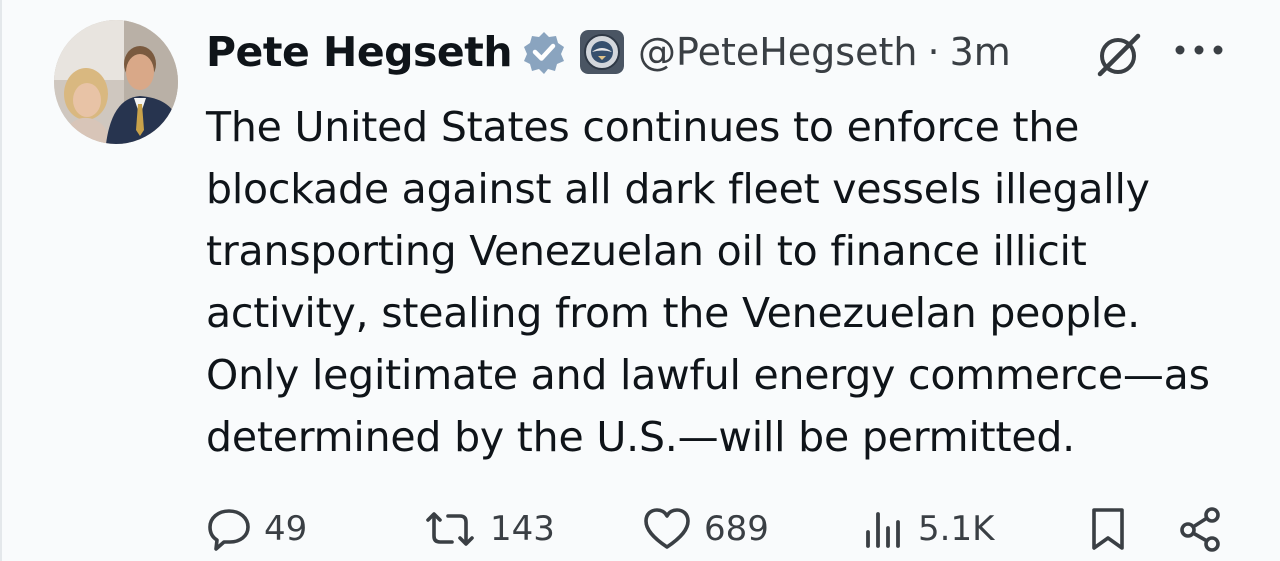  I want to click on like-count: 689, so click(736, 529).